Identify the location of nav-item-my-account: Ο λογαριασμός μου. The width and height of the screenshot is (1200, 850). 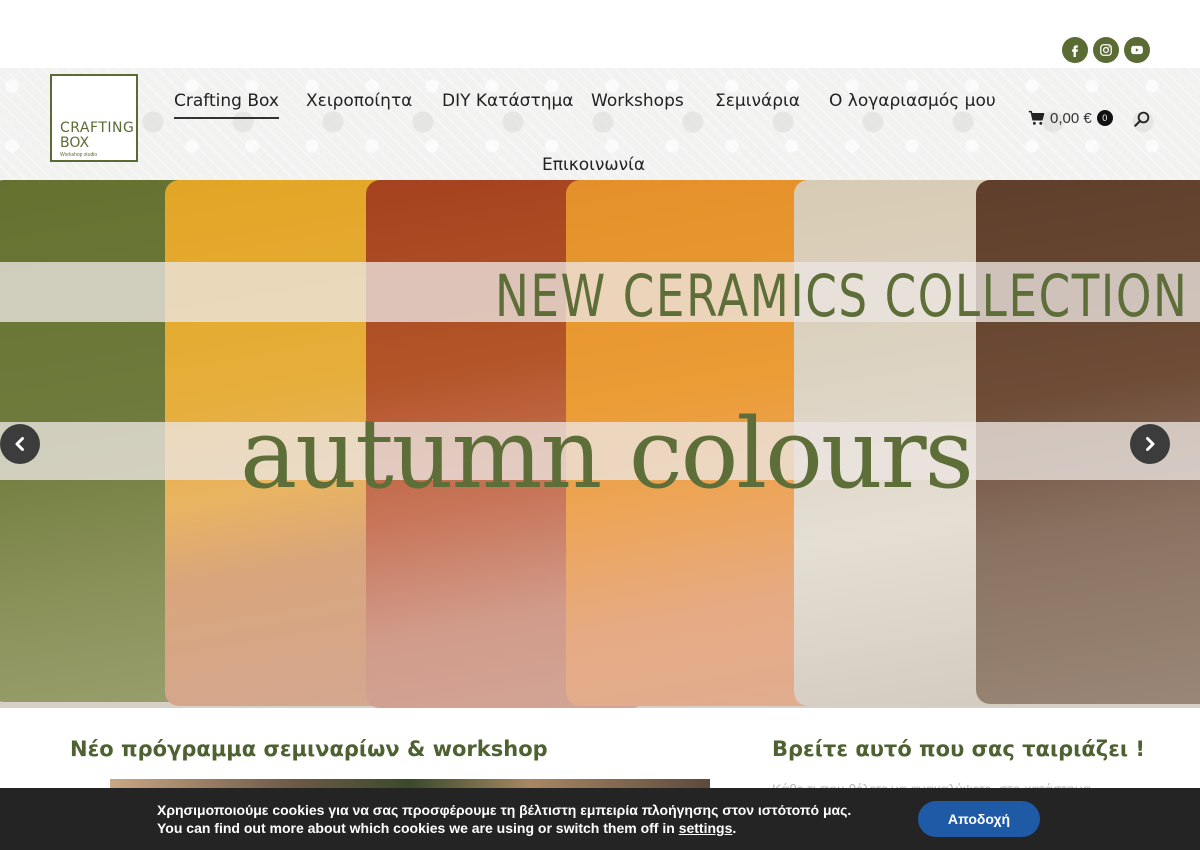
(912, 101).